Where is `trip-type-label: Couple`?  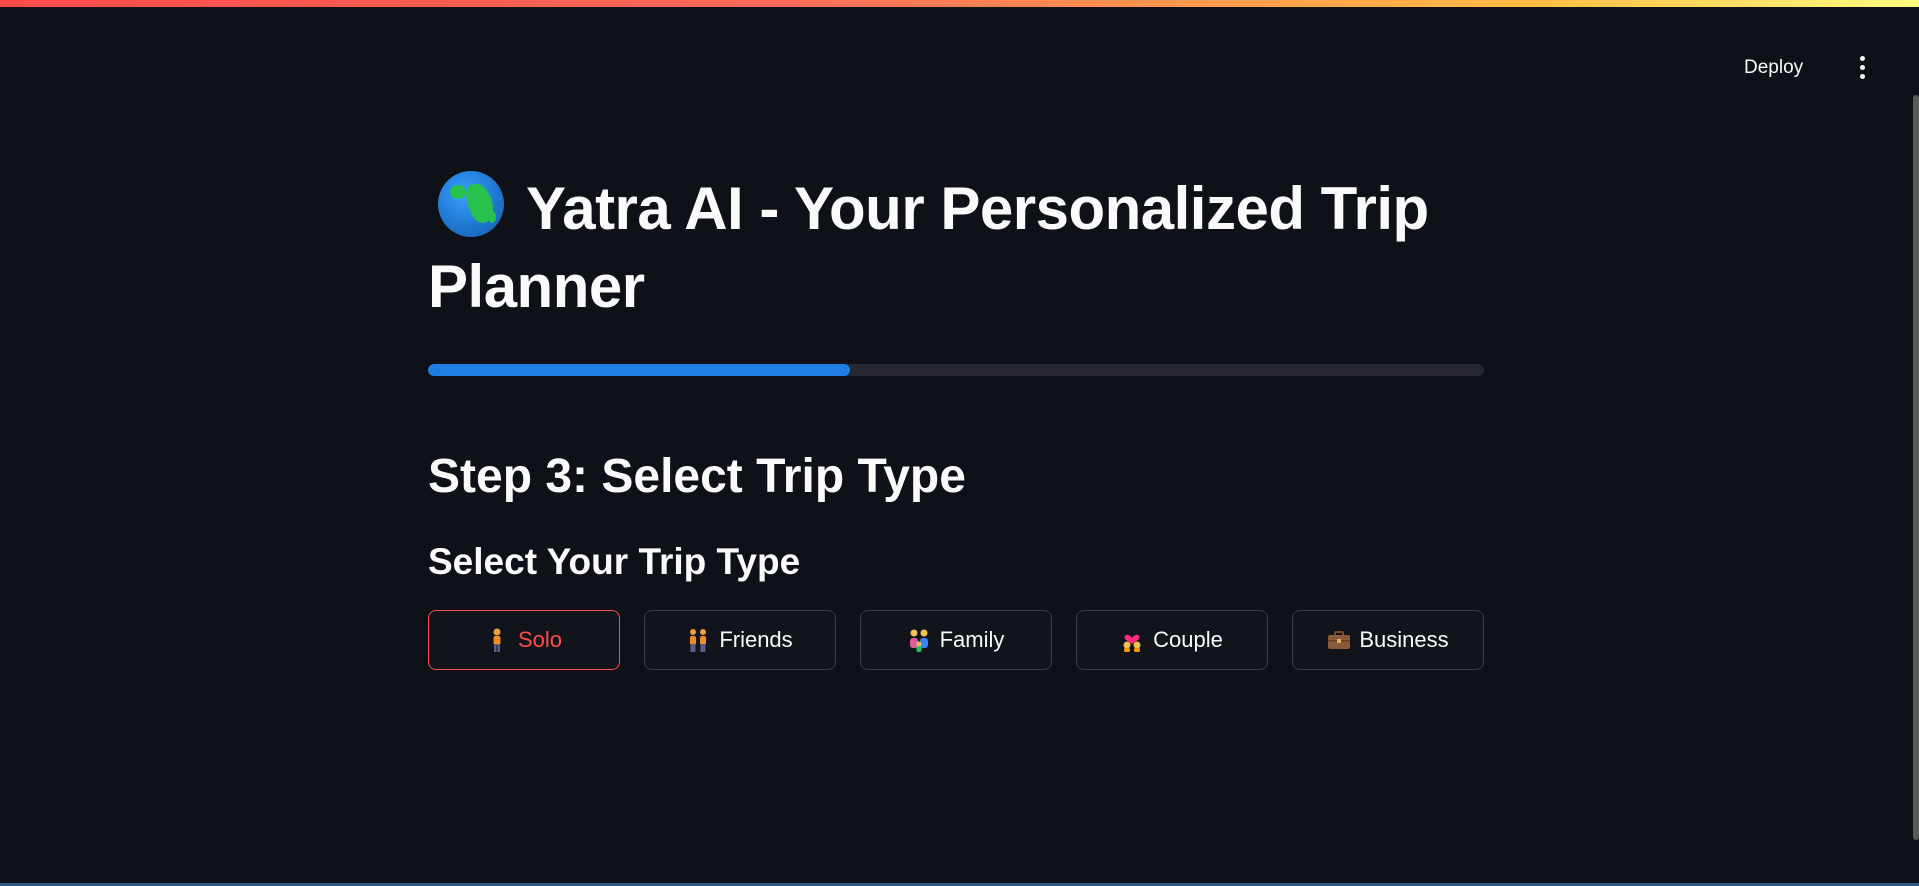
trip-type-label: Couple is located at coordinates (1188, 639).